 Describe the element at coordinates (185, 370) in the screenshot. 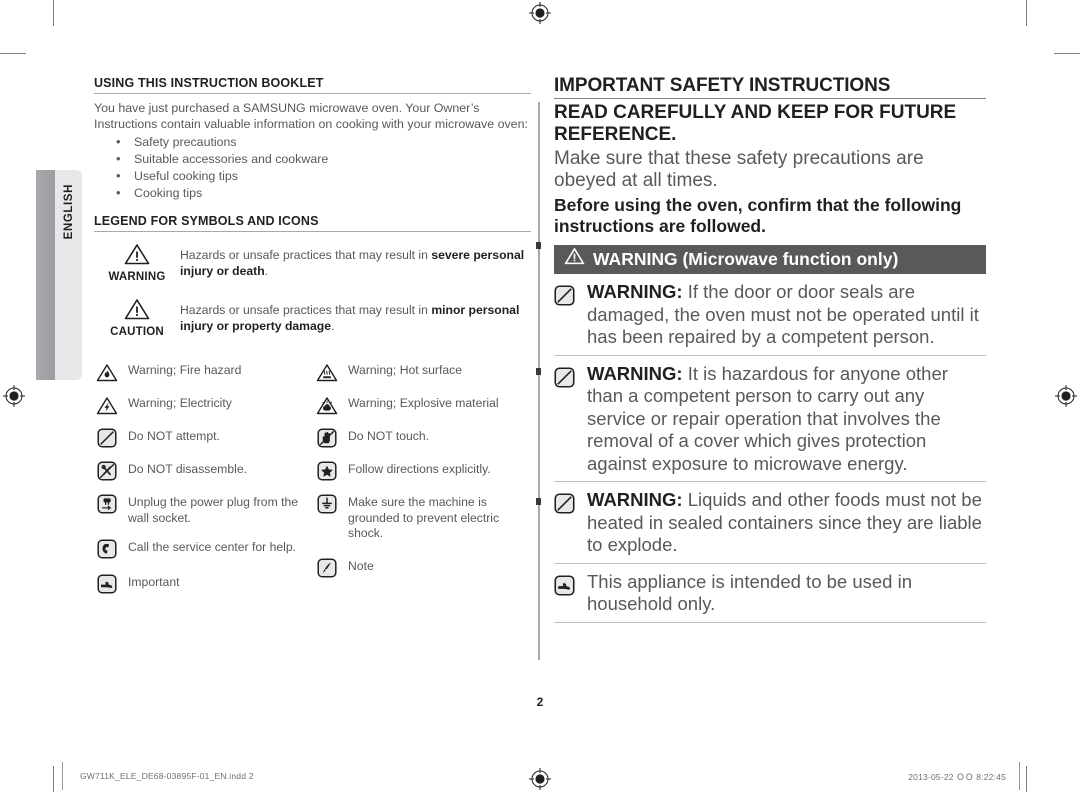

I see `symbol-label: Warning; Fire hazard` at that location.